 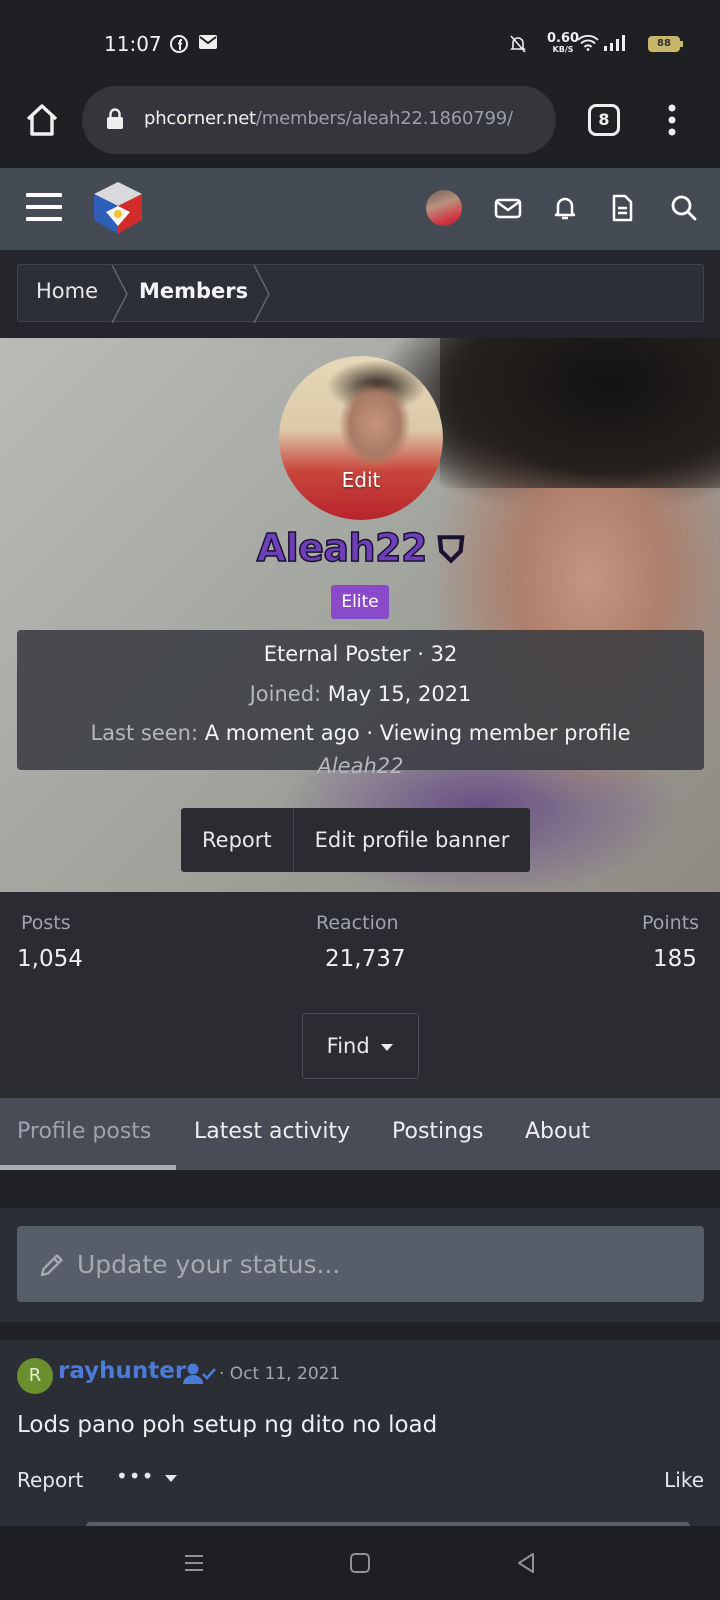 What do you see at coordinates (237, 840) in the screenshot?
I see `report-button: Report` at bounding box center [237, 840].